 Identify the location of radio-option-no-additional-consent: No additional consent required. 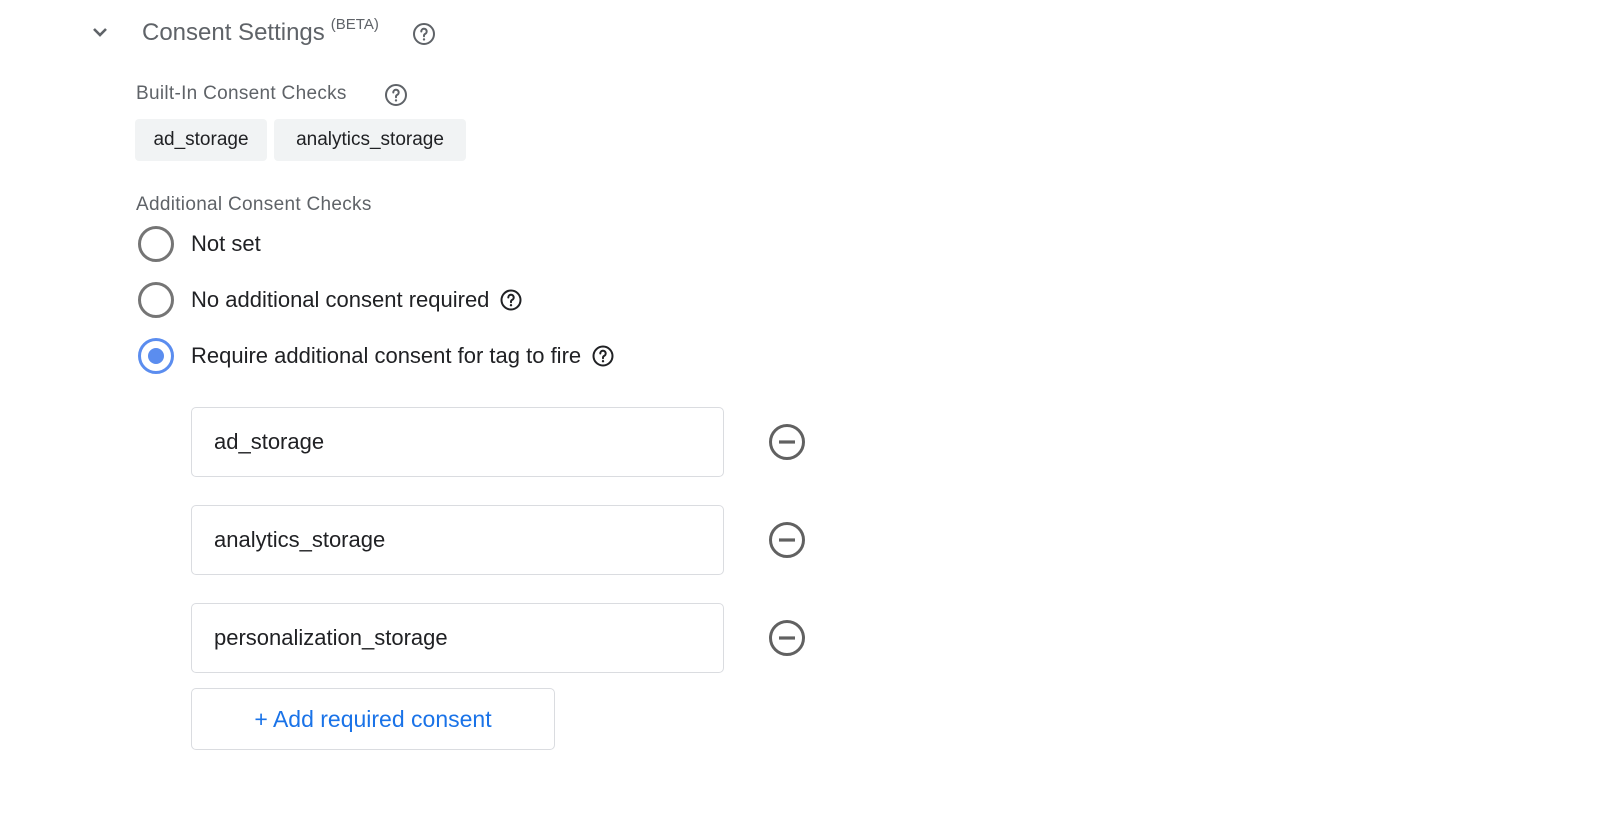
(330, 300).